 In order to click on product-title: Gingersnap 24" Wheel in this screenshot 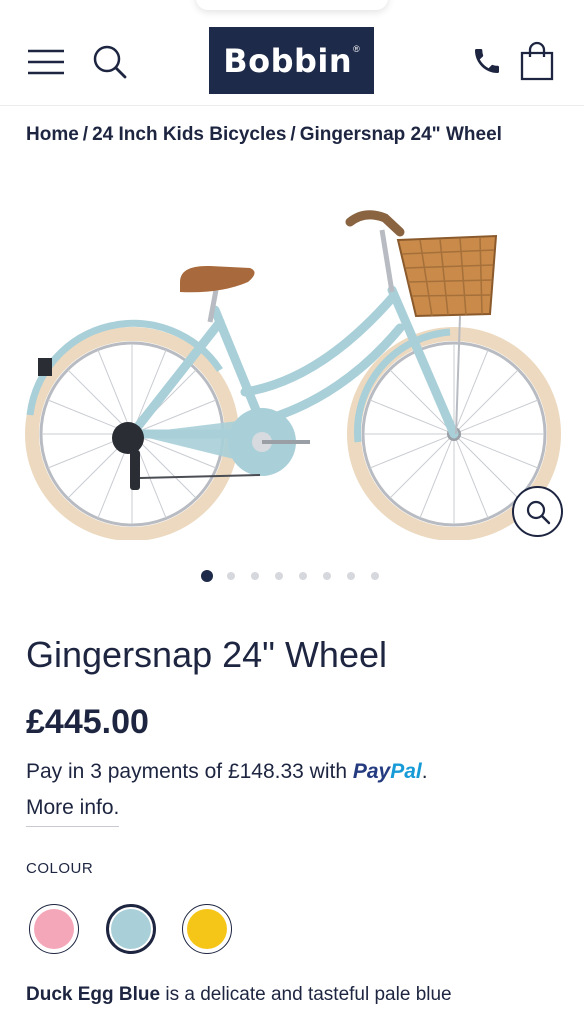, I will do `click(206, 654)`.